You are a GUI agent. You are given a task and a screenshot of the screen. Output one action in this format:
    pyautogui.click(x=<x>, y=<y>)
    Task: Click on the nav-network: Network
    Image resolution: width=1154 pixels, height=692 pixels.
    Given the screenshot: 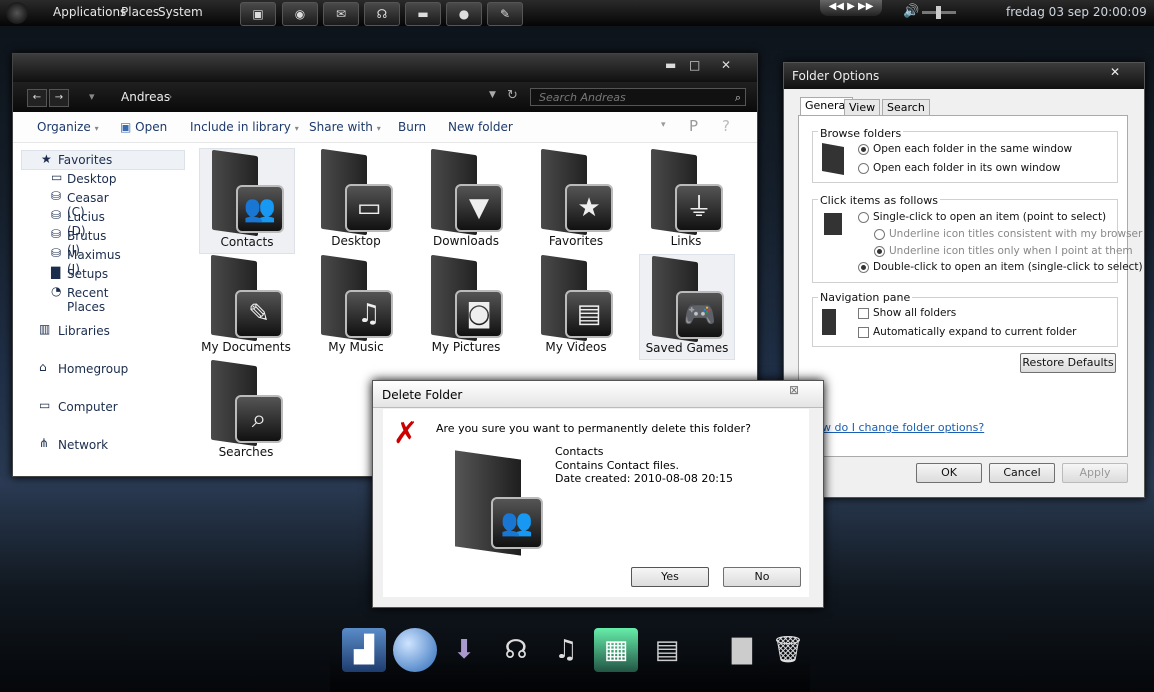 What is the action you would take?
    pyautogui.click(x=83, y=445)
    